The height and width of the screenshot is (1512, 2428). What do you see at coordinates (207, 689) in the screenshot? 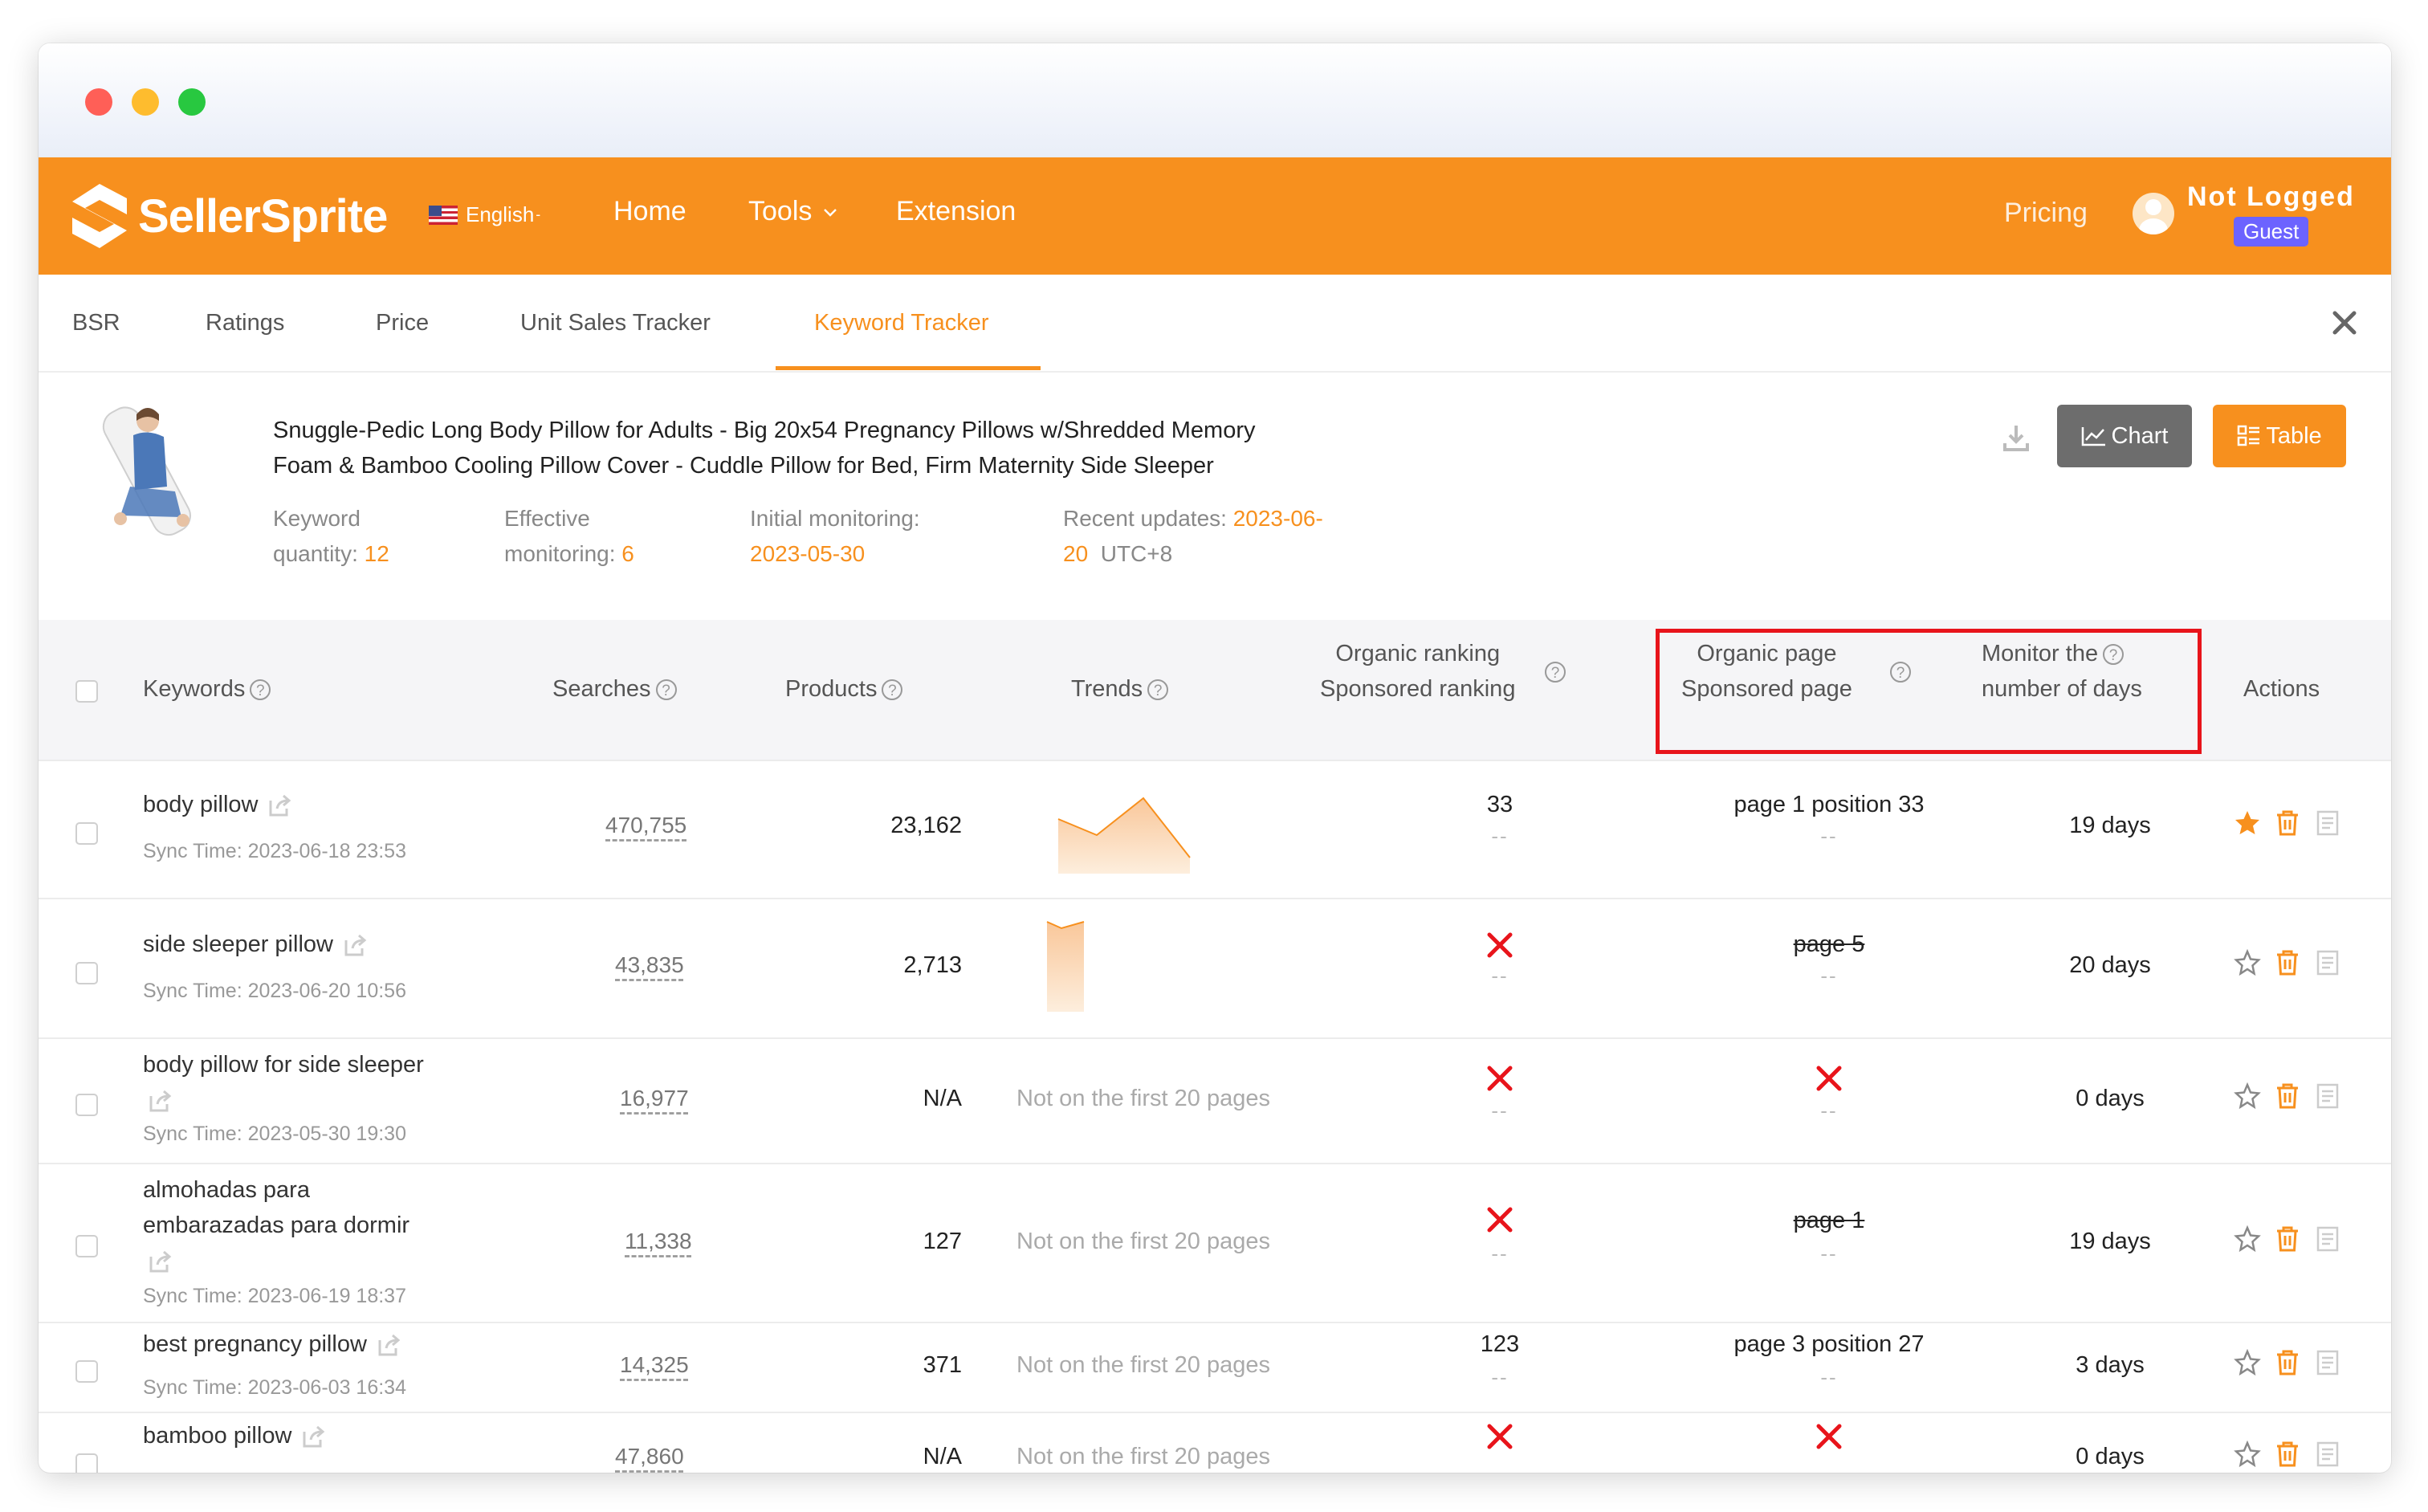
I see `col-keywords: Keywords?` at bounding box center [207, 689].